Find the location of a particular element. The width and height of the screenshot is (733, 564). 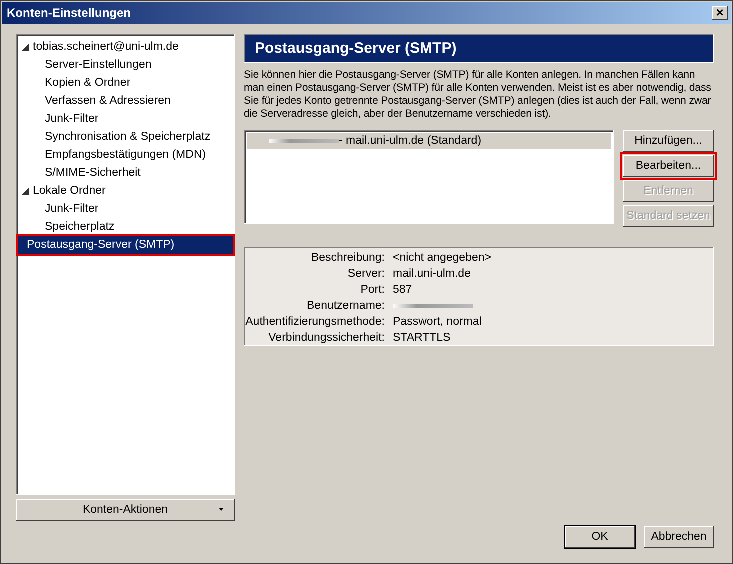

detail-value: 587 is located at coordinates (403, 290).